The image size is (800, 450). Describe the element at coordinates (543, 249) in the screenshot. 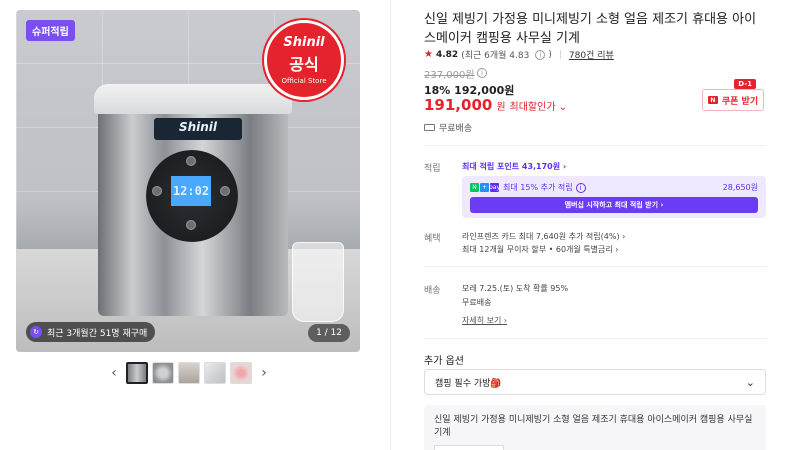

I see `benefit-installment-link: 최대 12개월 무이자 할부 • 60개월 특별금리 ›` at that location.